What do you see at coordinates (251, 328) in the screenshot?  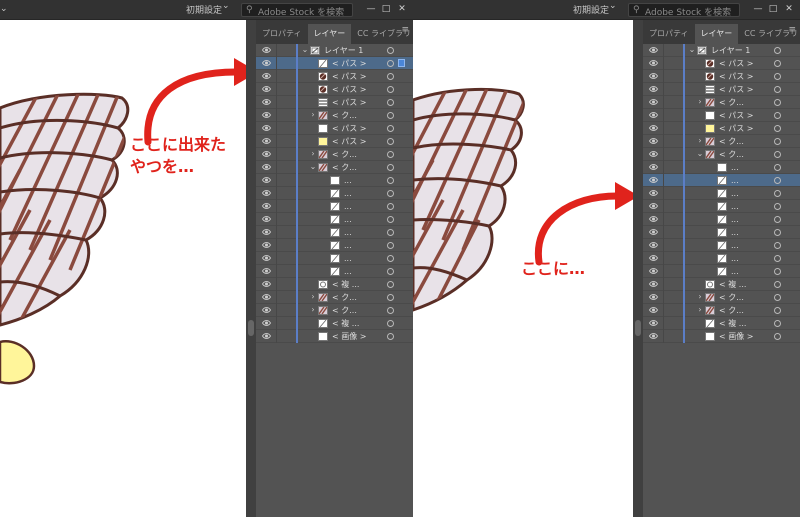 I see `resize-grip` at bounding box center [251, 328].